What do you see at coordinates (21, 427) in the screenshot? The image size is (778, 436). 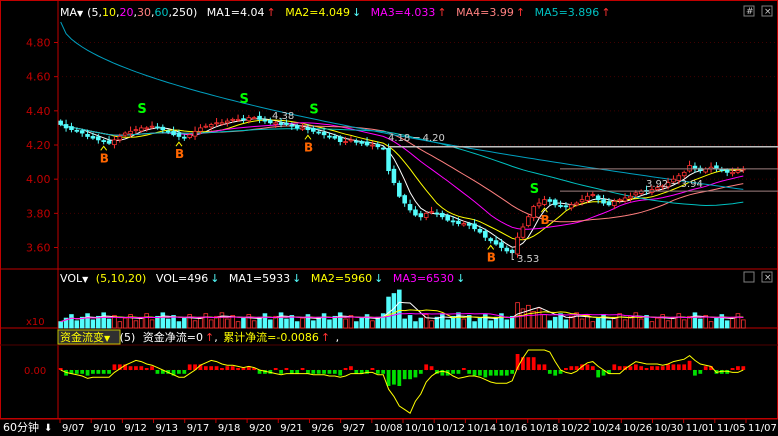 I see `period-selector: 60分钟` at bounding box center [21, 427].